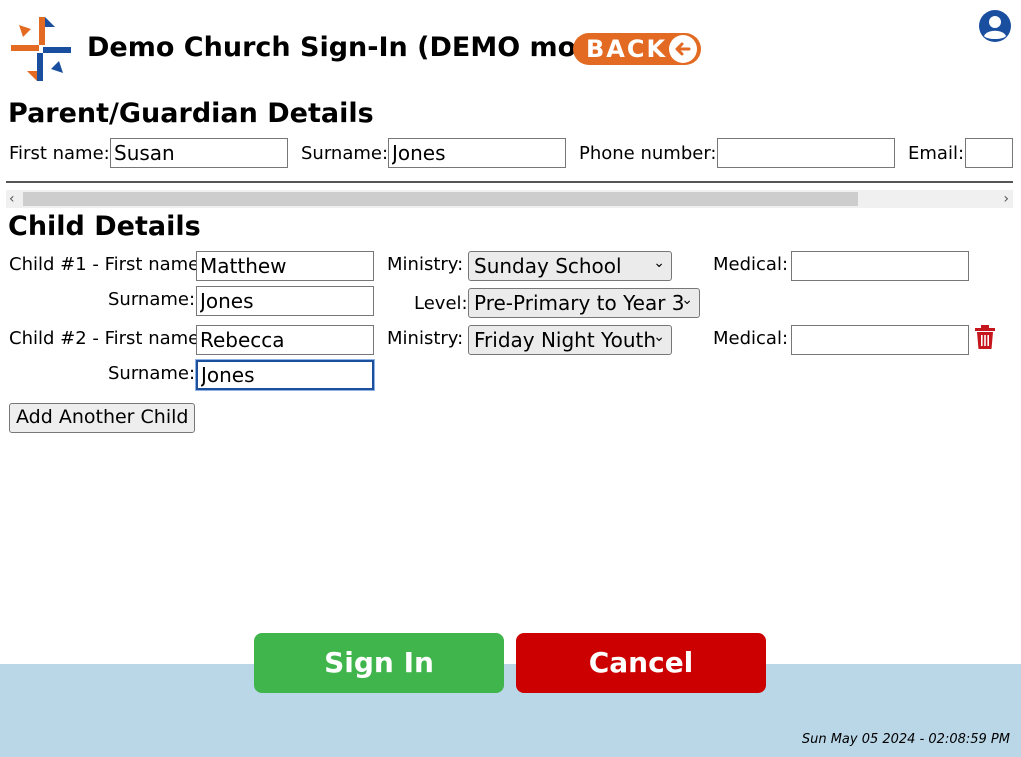 The width and height of the screenshot is (1021, 757). I want to click on child1-surname-input, so click(285, 301).